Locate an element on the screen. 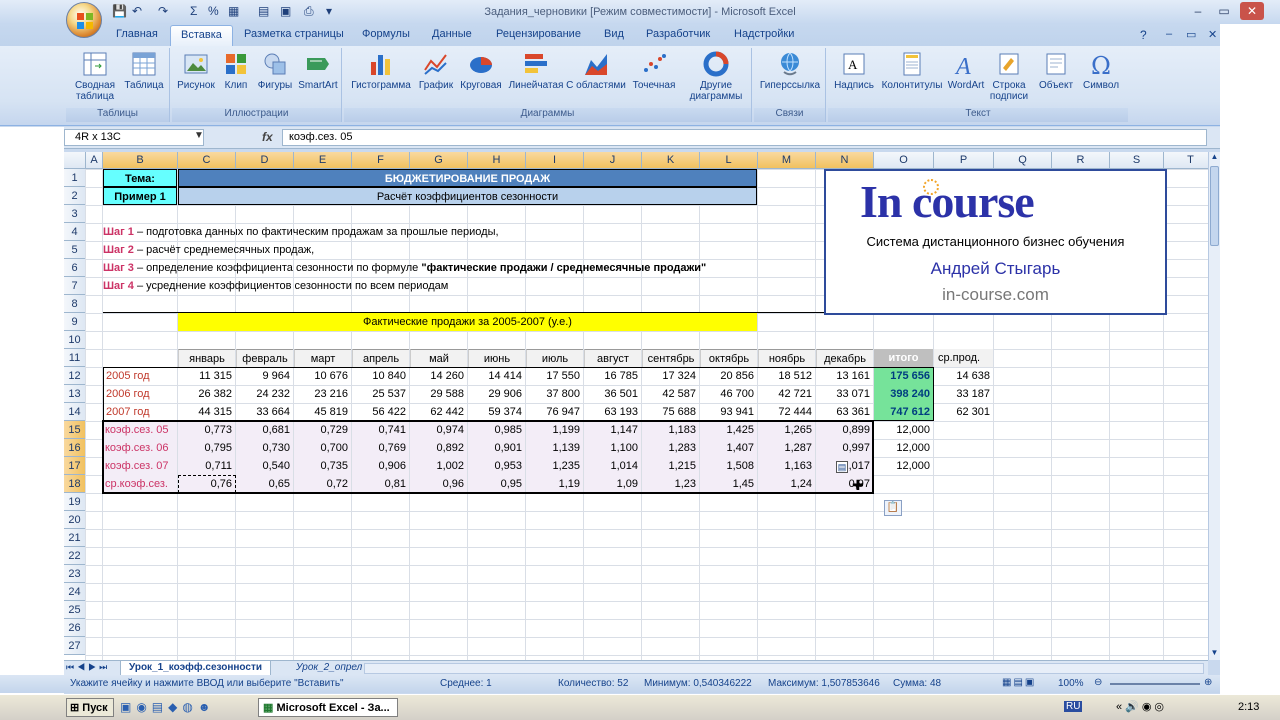 The image size is (1280, 720). ribbon-restore-icon: ▭ is located at coordinates (1191, 34).